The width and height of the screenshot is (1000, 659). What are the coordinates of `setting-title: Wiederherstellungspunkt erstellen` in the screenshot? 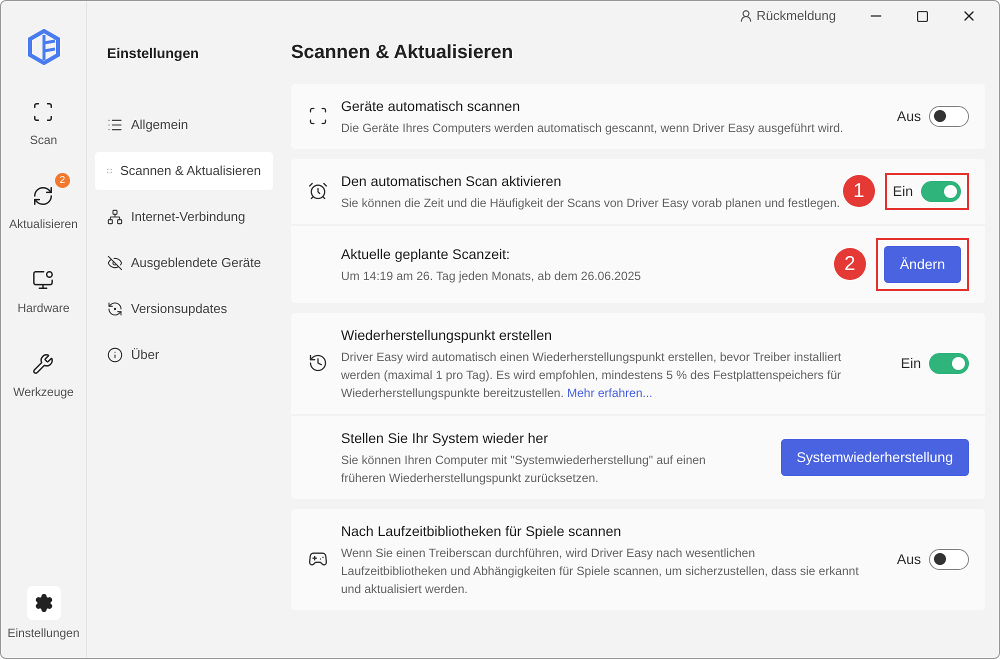 It's located at (447, 335).